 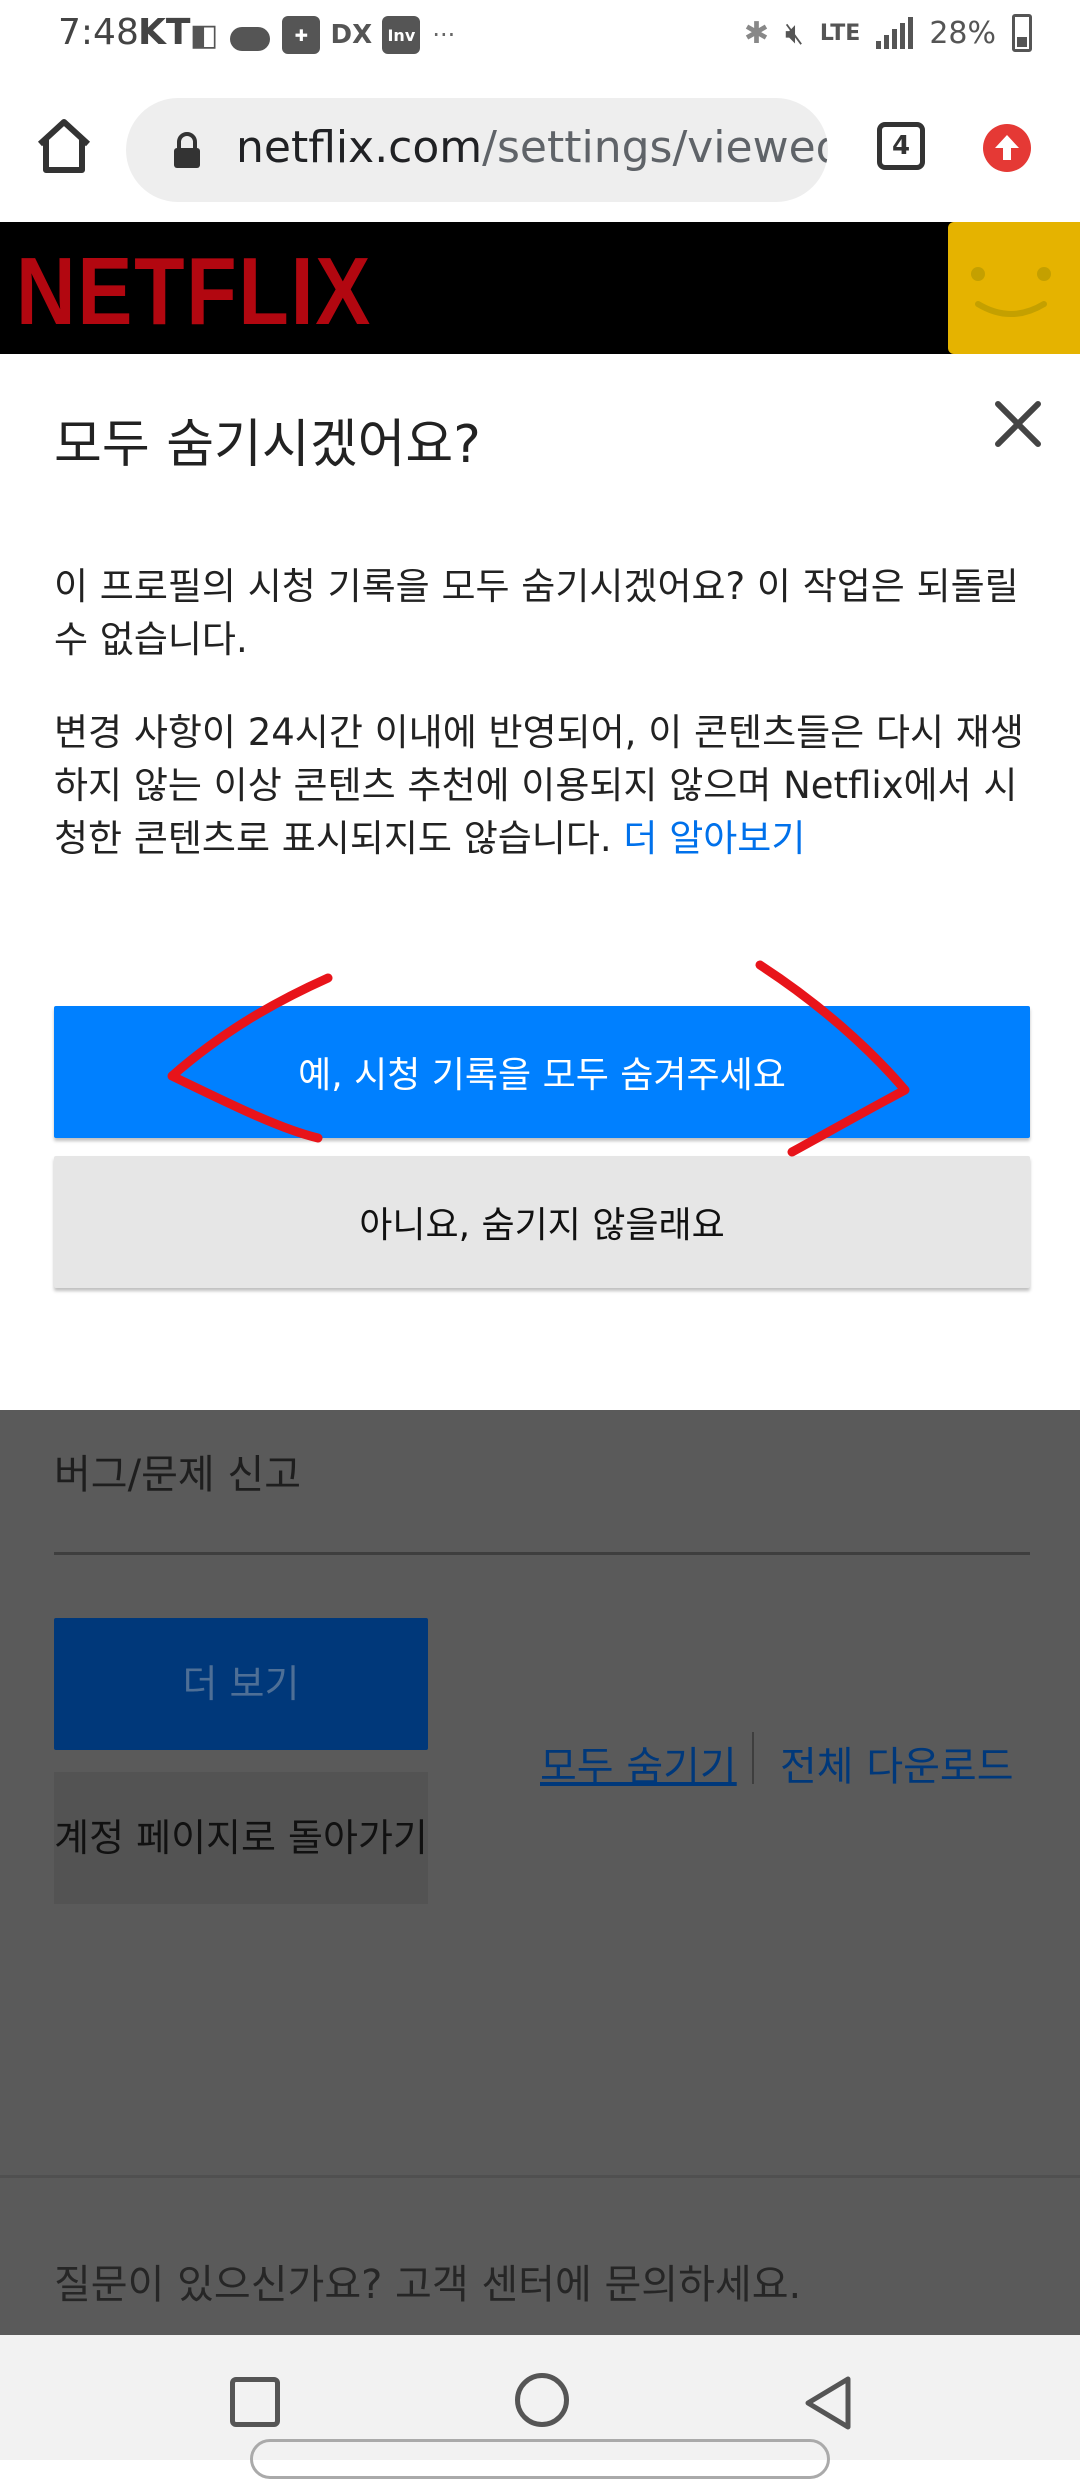 What do you see at coordinates (794, 33) in the screenshot?
I see `mute-icon: 🔇︎` at bounding box center [794, 33].